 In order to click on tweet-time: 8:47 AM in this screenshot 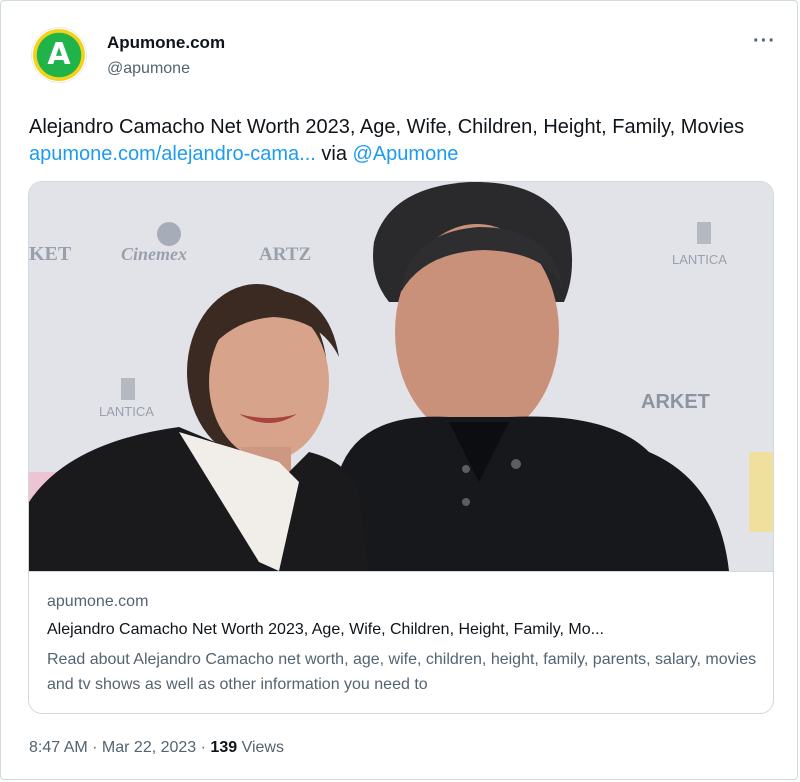, I will do `click(58, 747)`.